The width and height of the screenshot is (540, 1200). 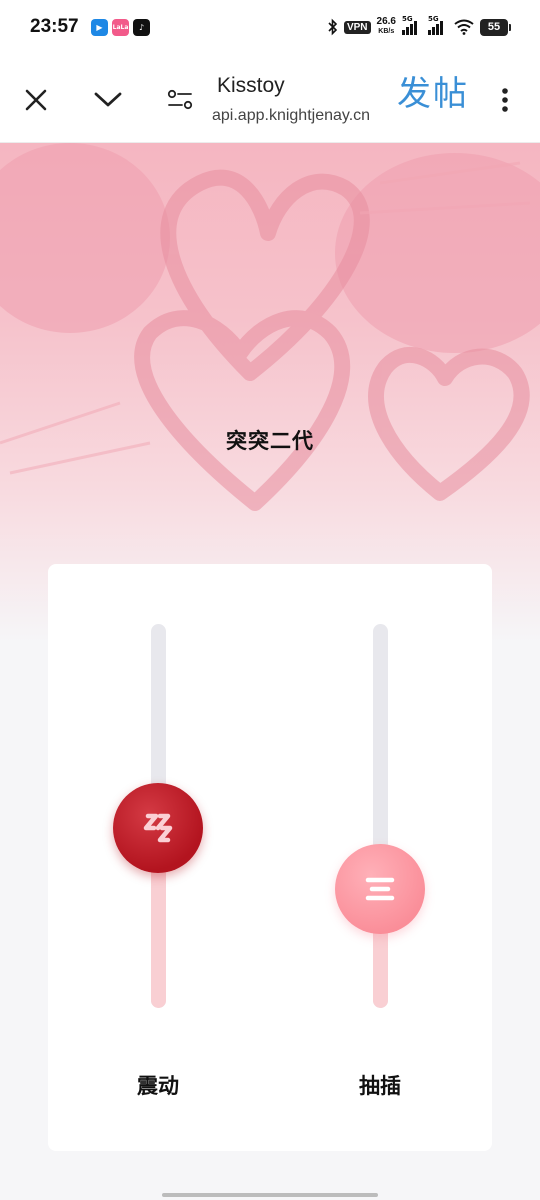 I want to click on notification-icons: ▶ LaLa ♪, so click(x=120, y=27).